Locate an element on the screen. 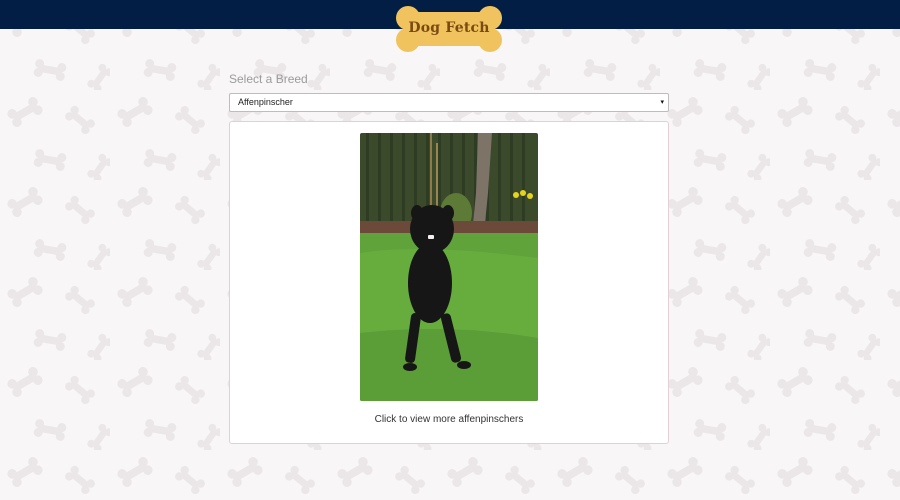 Image resolution: width=900 pixels, height=500 pixels. app-title: Dog Fetch is located at coordinates (449, 28).